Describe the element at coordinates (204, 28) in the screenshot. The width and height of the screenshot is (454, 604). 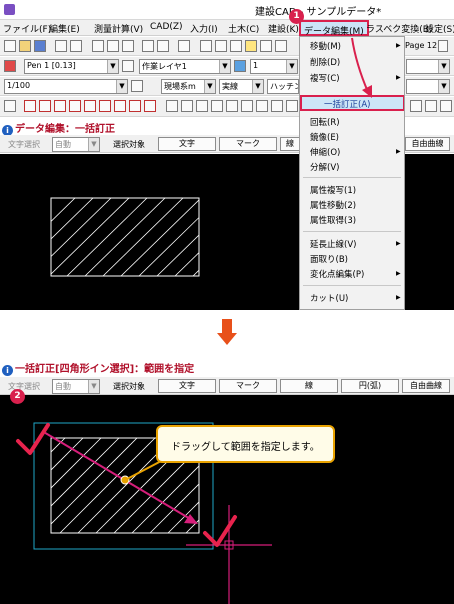
I see `menu-input: 入力(I)` at that location.